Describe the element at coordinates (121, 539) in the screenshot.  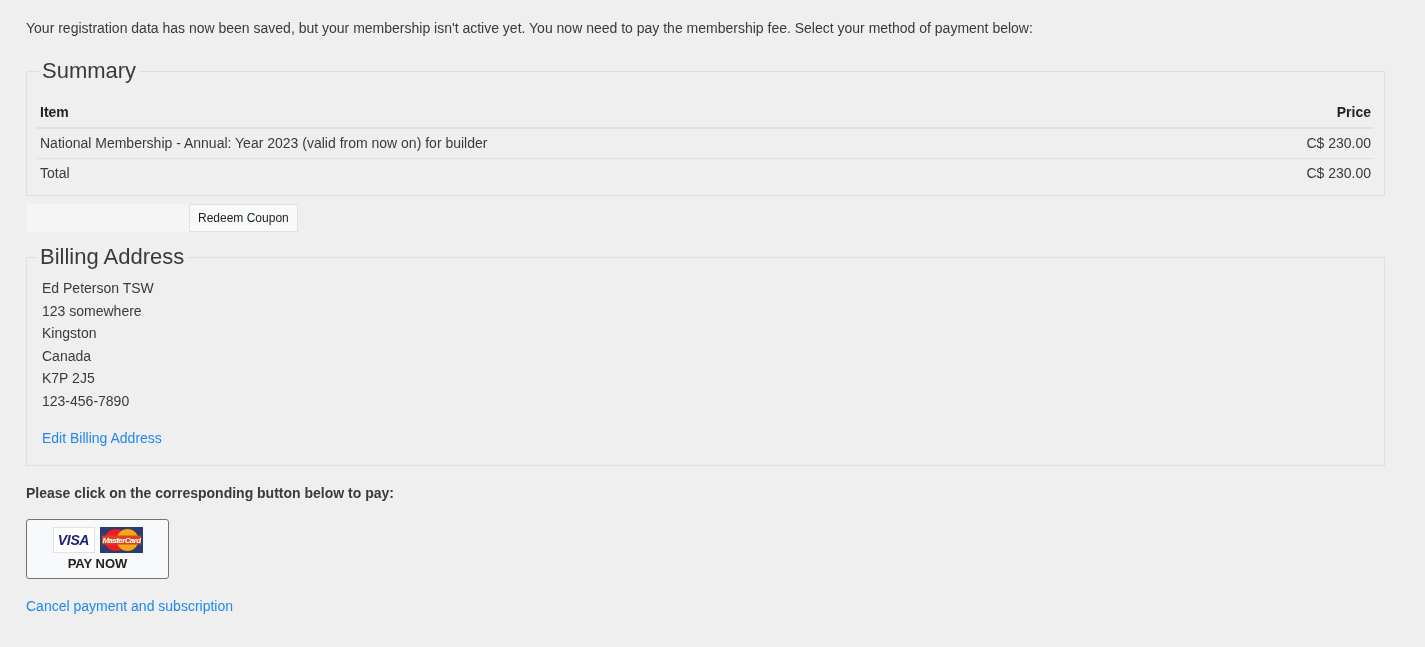
I see `card-logo: MasterCard` at that location.